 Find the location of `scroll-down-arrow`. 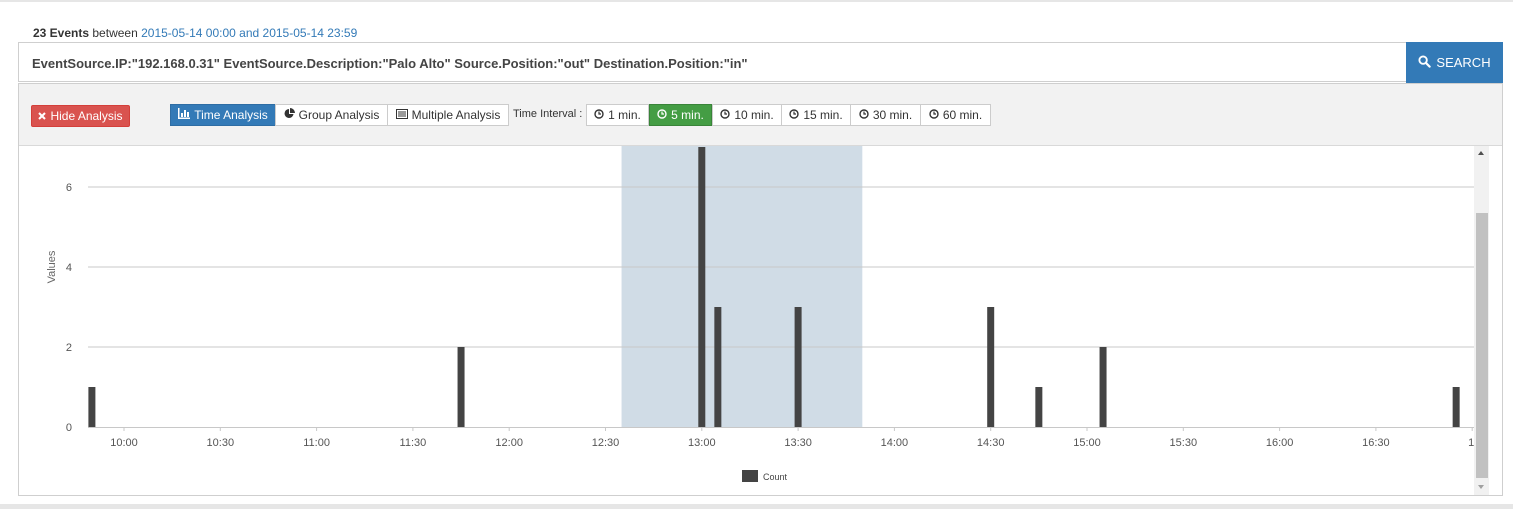

scroll-down-arrow is located at coordinates (1481, 487).